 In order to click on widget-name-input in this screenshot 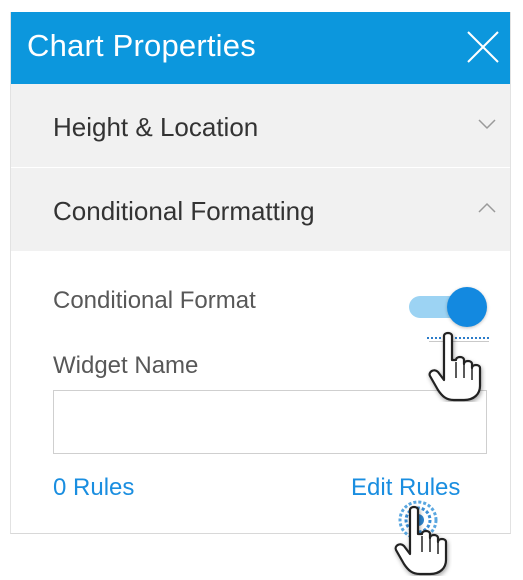, I will do `click(270, 422)`.